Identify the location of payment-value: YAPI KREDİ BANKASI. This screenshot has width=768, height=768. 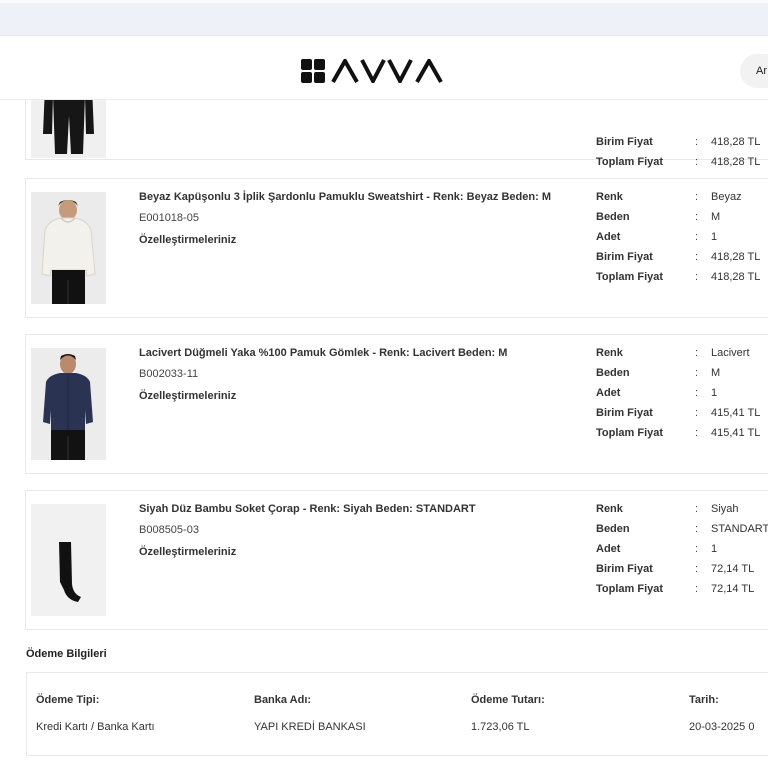
(310, 727).